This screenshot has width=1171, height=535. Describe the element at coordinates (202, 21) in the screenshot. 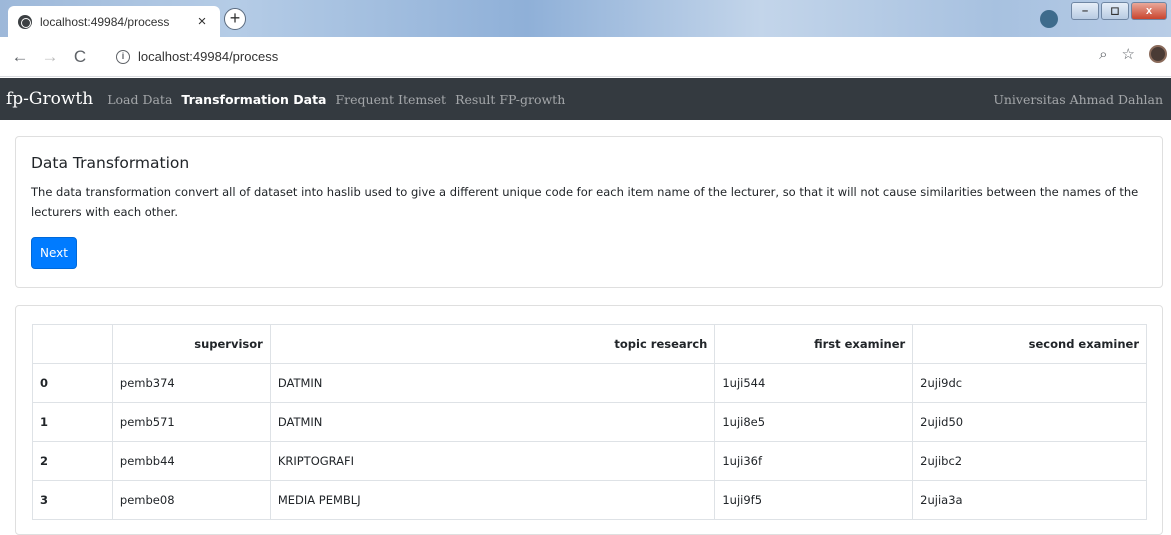

I see `tab-close-button: ×` at that location.